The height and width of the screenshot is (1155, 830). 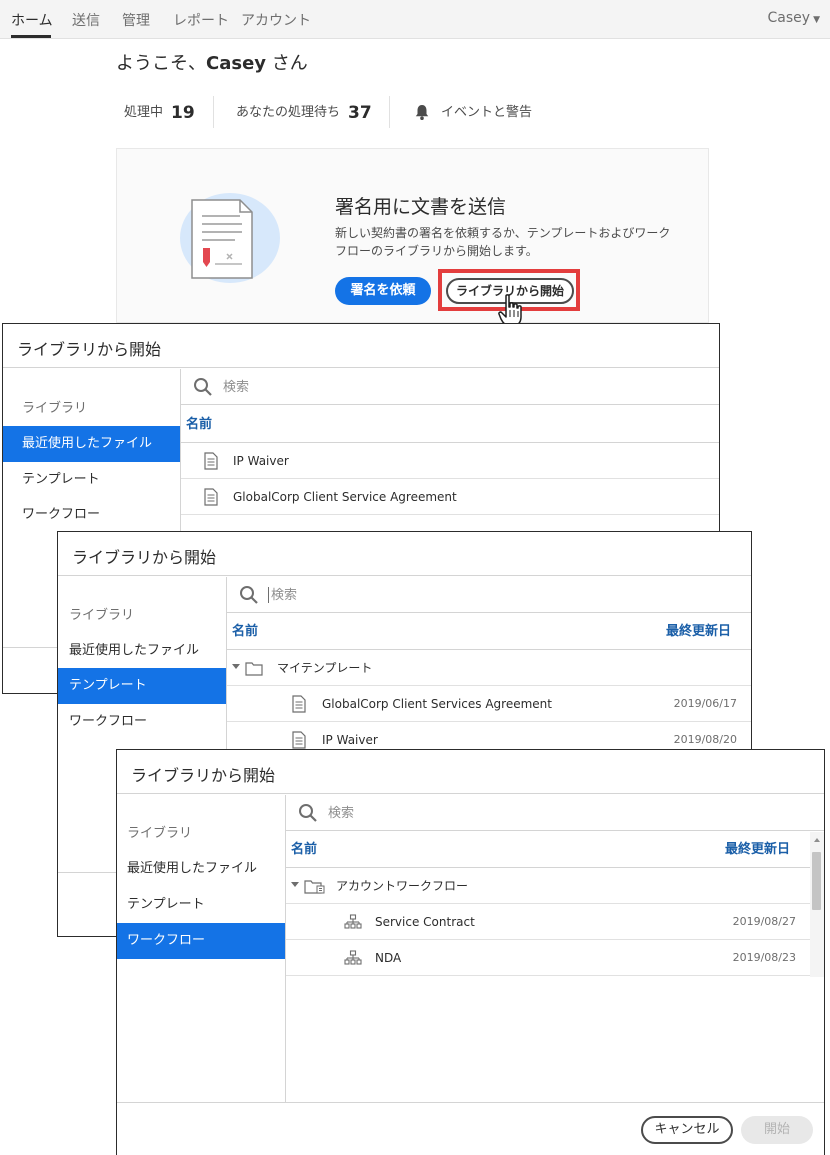 What do you see at coordinates (288, 112) in the screenshot?
I see `stat-label: あなたの処理待ち` at bounding box center [288, 112].